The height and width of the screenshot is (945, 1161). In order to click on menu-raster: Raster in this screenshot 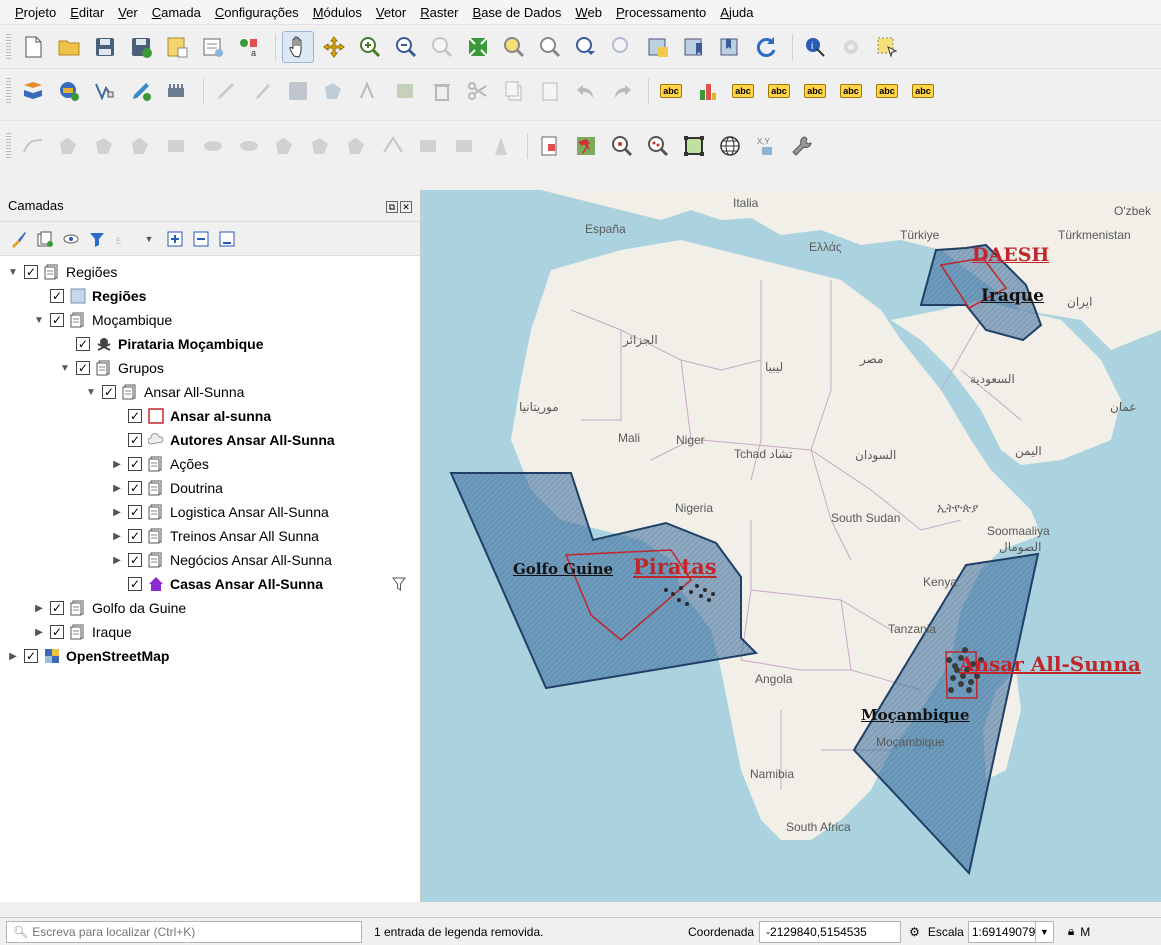, I will do `click(439, 12)`.